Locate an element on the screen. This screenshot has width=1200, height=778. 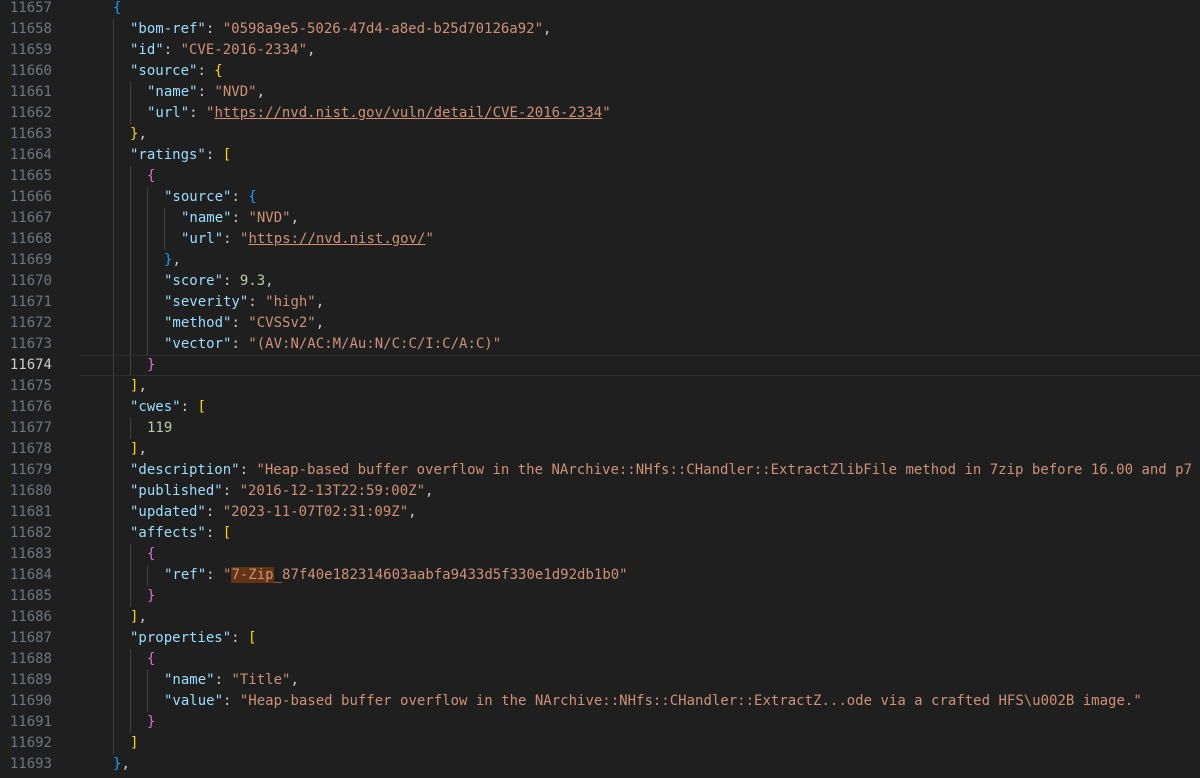
code-token: [ is located at coordinates (201, 407).